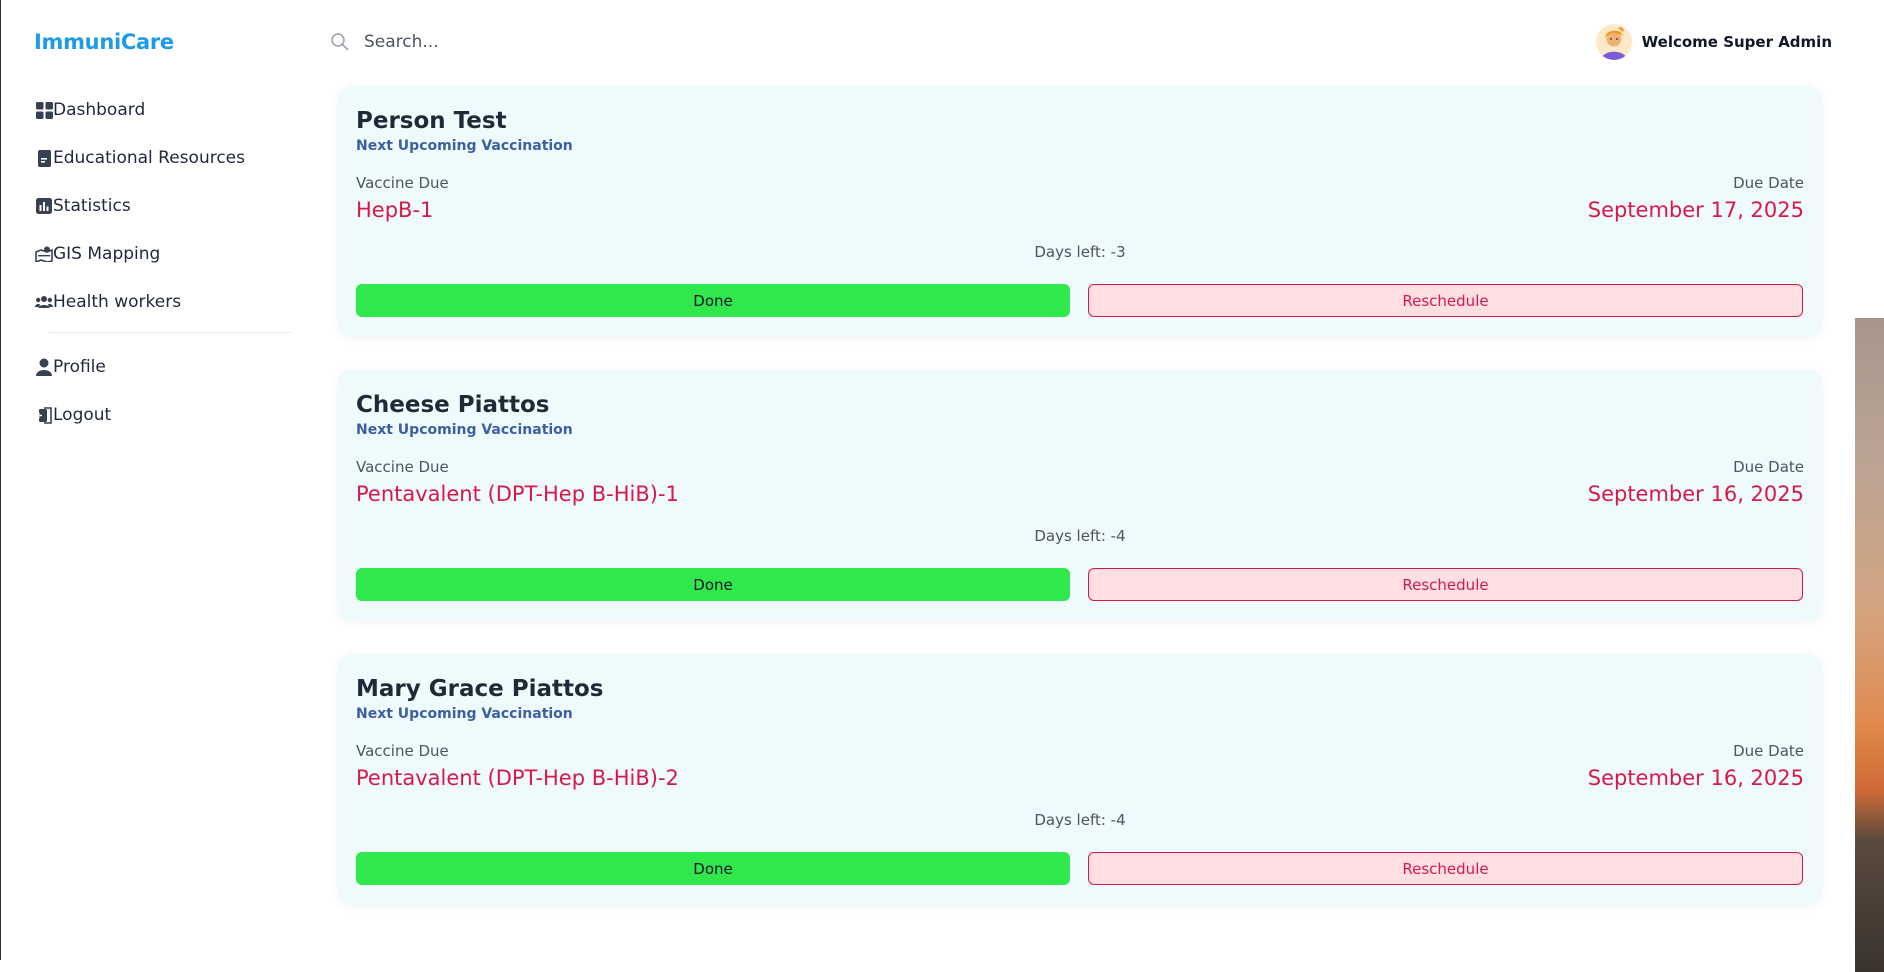 The image size is (1884, 972). I want to click on search-input, so click(614, 42).